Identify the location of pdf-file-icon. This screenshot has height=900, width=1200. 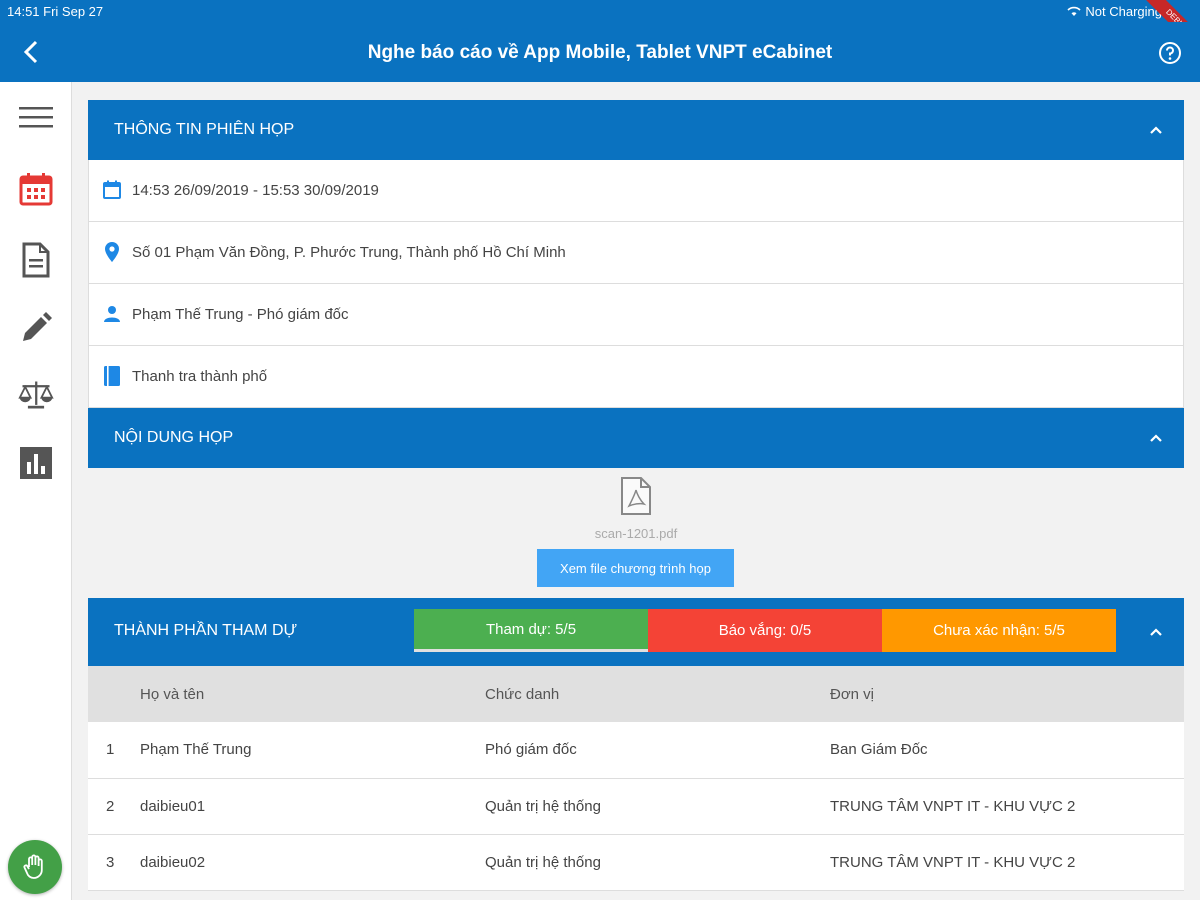
(636, 496).